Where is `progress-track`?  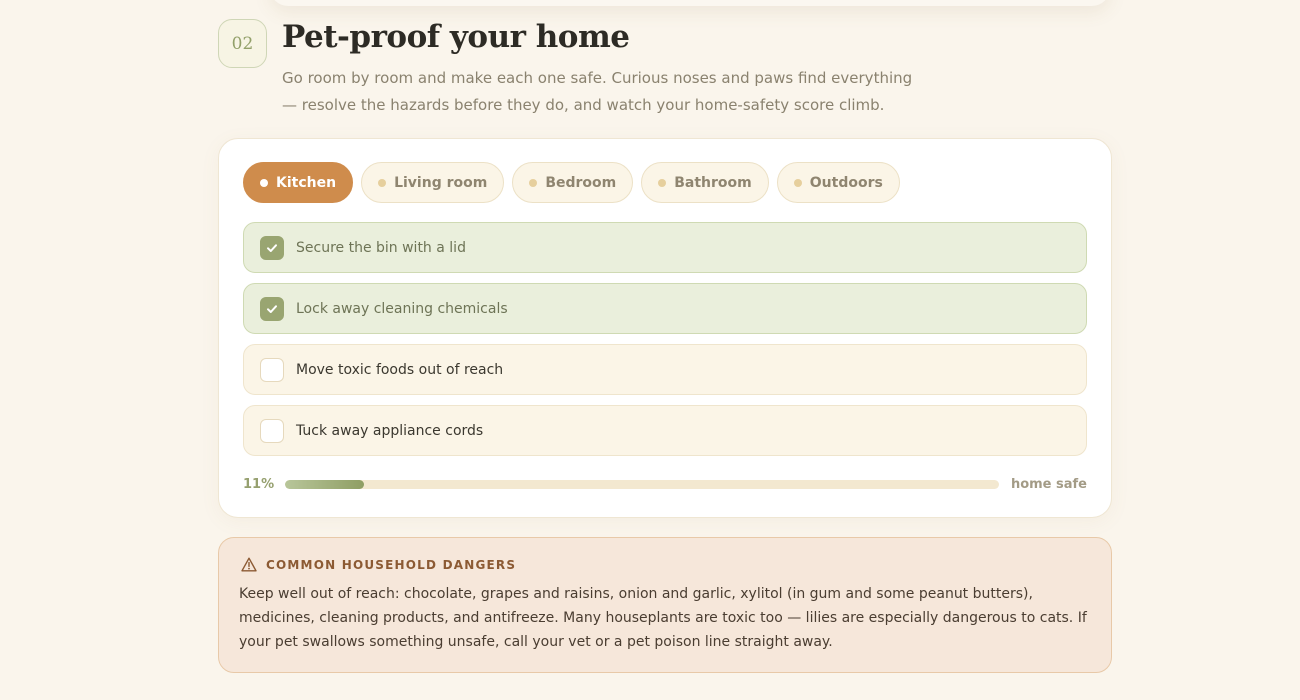 progress-track is located at coordinates (642, 484).